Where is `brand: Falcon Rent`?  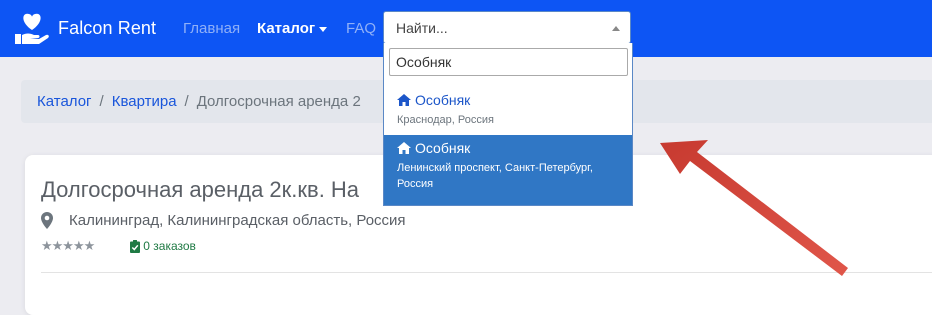 brand: Falcon Rent is located at coordinates (84, 28).